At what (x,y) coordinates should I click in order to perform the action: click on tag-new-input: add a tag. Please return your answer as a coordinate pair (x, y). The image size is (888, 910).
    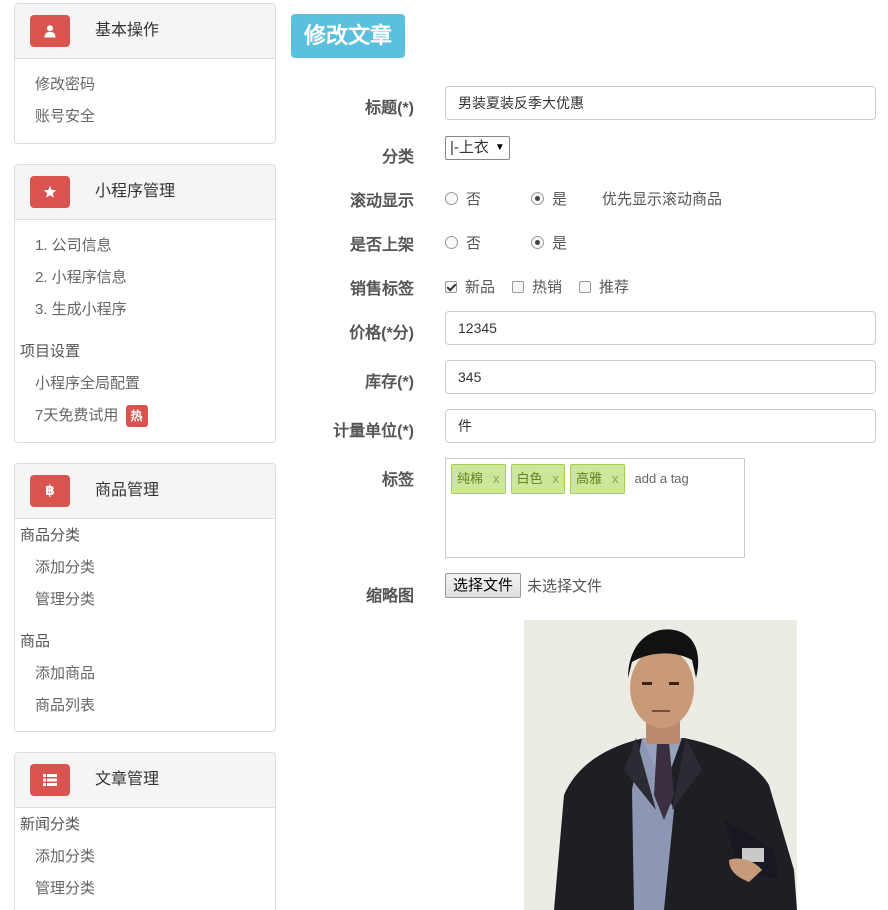
    Looking at the image, I should click on (659, 479).